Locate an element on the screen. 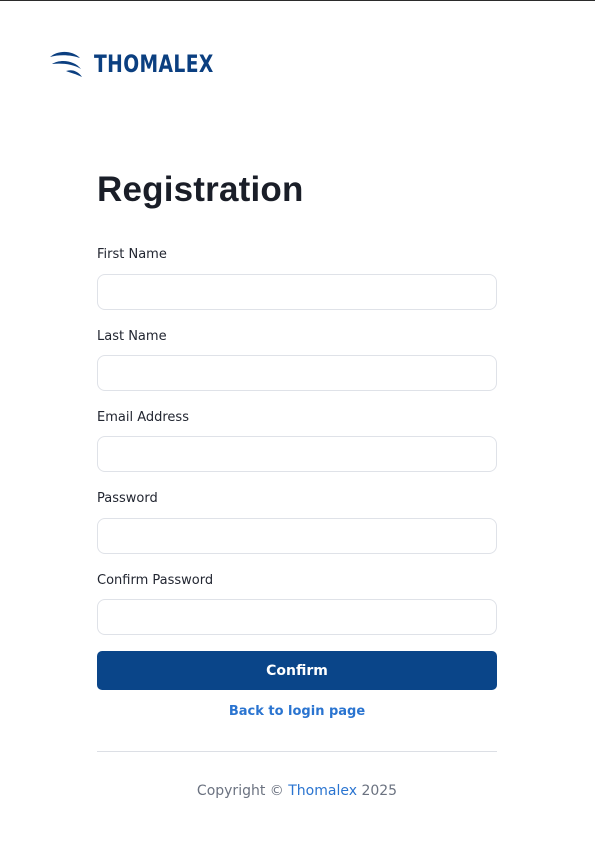 The height and width of the screenshot is (863, 595). password-field is located at coordinates (297, 536).